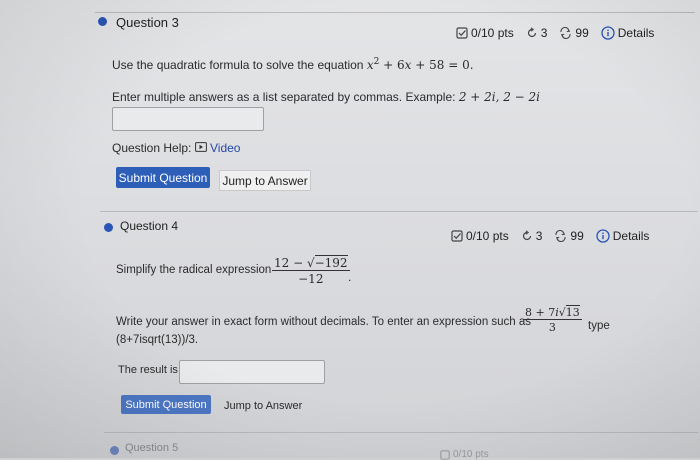 This screenshot has width=700, height=460. I want to click on question-help-label: Question Help:, so click(152, 148).